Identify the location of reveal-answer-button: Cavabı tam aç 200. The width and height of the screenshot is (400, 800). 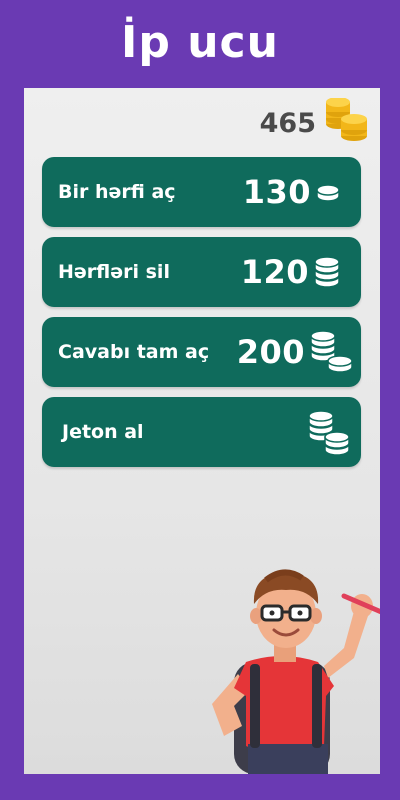
(201, 352).